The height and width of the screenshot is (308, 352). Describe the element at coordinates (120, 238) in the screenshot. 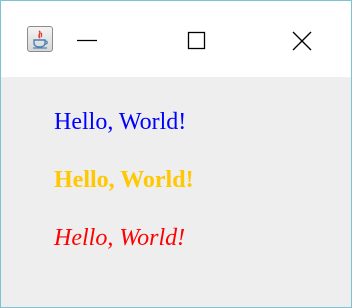

I see `hello-label-italic: Hello, World!` at that location.